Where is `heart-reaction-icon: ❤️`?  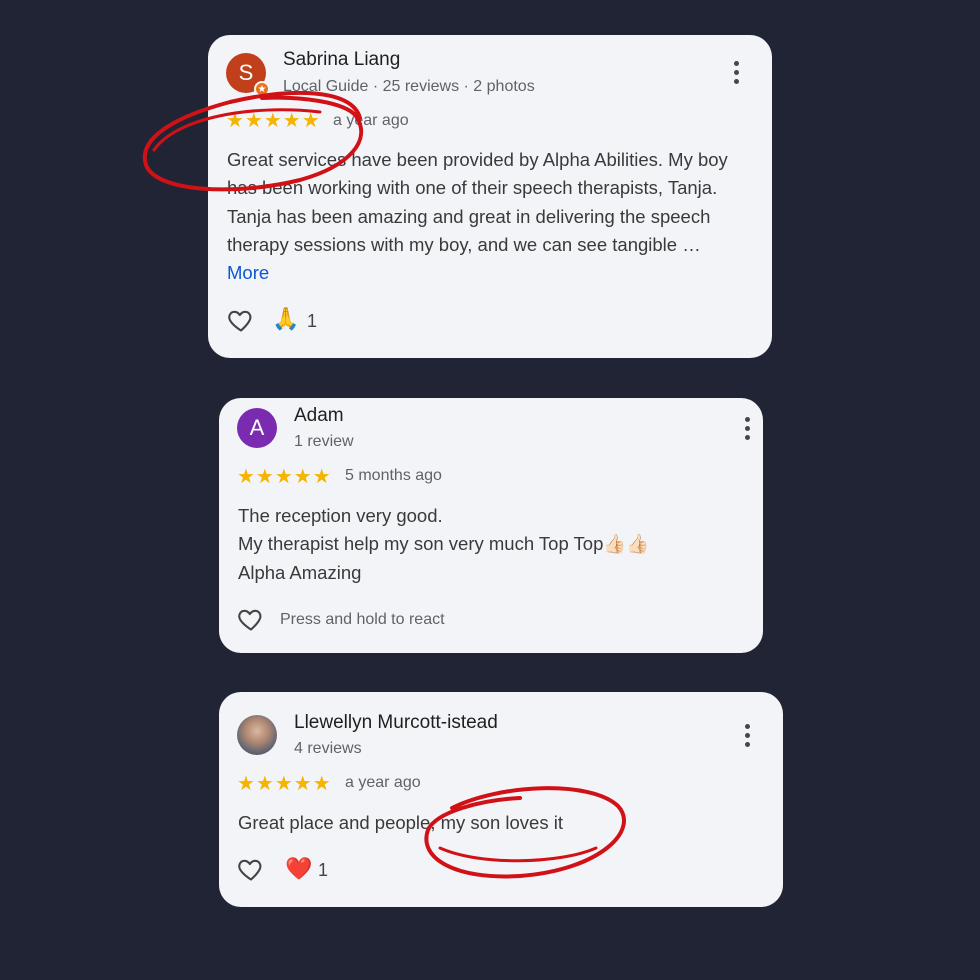
heart-reaction-icon: ❤️ is located at coordinates (298, 869).